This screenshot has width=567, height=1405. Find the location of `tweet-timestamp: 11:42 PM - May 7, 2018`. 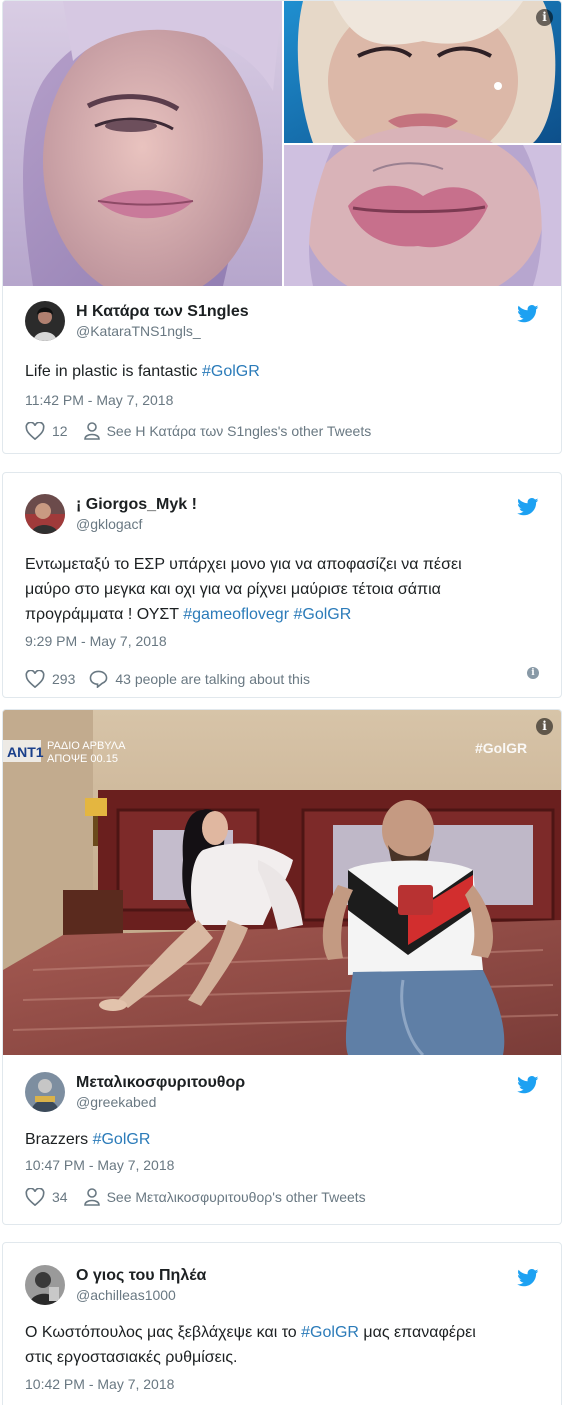

tweet-timestamp: 11:42 PM - May 7, 2018 is located at coordinates (282, 400).